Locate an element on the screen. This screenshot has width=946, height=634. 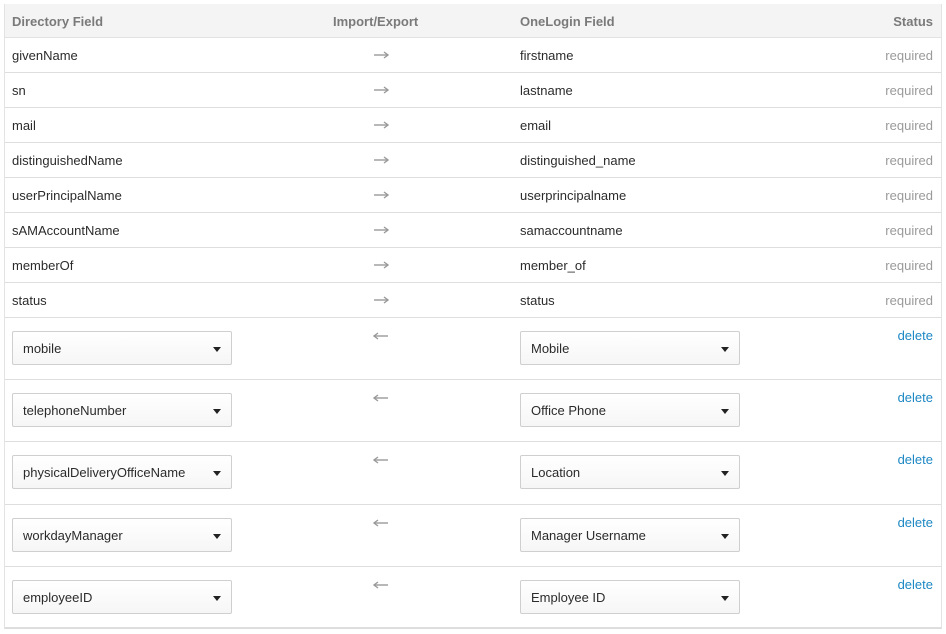
onelogin-field-select: Manager Username is located at coordinates (630, 535).